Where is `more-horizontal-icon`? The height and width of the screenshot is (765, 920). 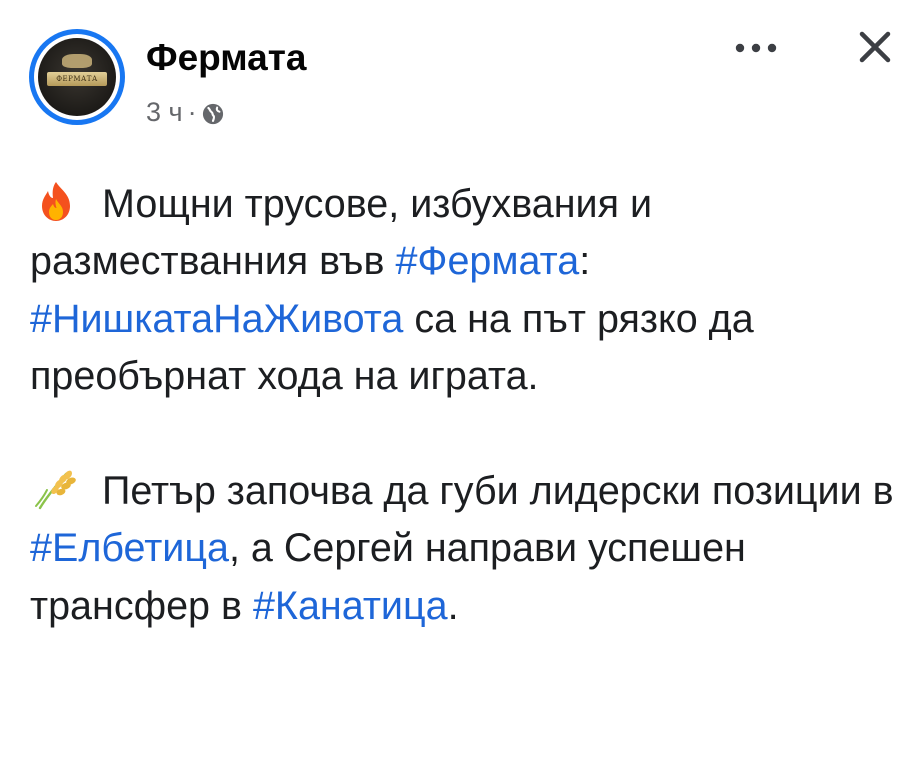
more-horizontal-icon is located at coordinates (756, 48).